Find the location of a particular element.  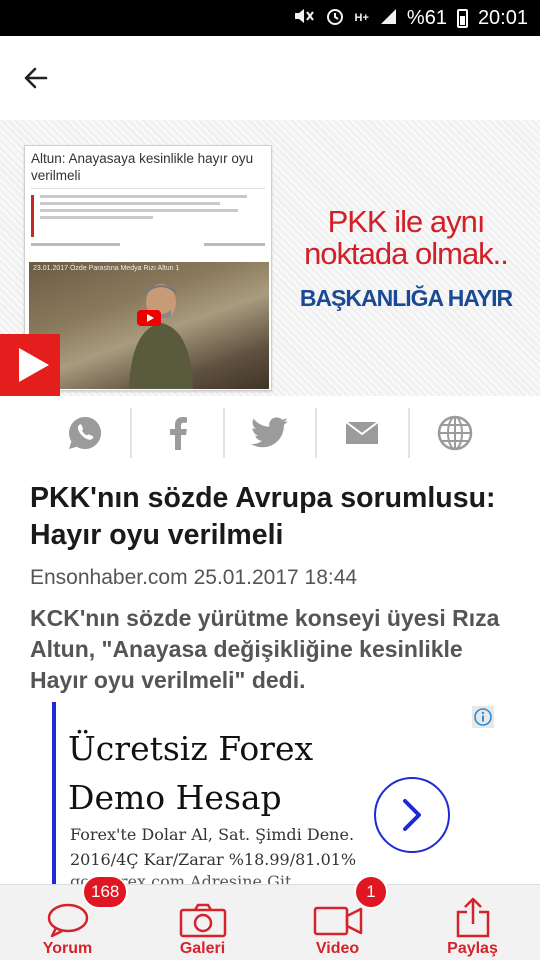

youtube-play-icon is located at coordinates (149, 318).